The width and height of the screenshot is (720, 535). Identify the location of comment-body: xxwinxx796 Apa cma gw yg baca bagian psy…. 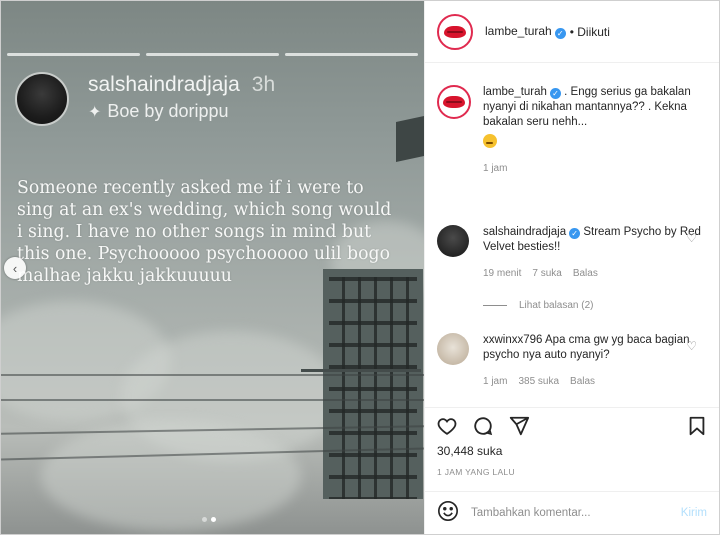
(597, 348).